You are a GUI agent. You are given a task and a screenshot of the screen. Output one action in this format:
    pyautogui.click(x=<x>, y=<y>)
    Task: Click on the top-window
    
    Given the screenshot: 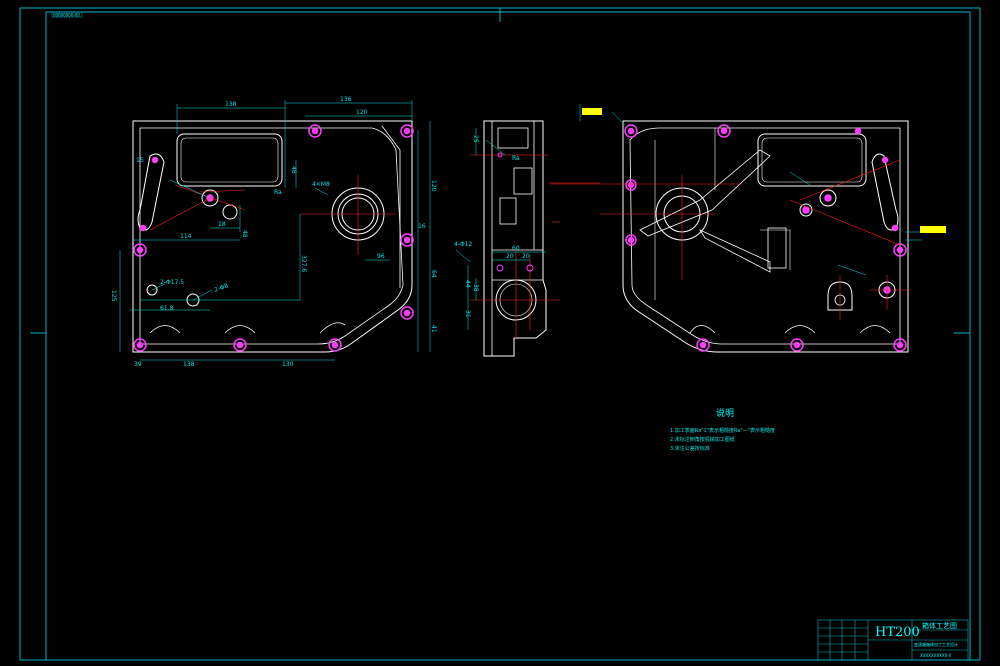 What is the action you would take?
    pyautogui.click(x=229, y=160)
    